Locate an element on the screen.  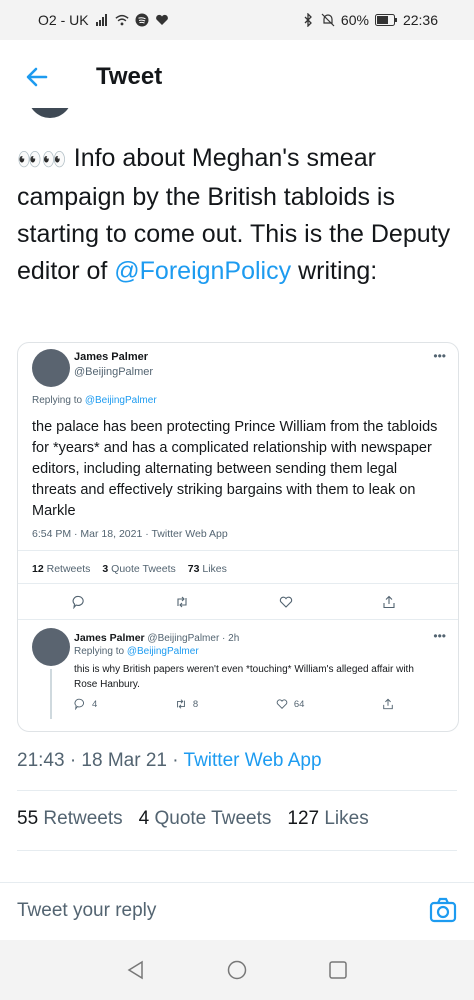
embedded-retweets: 12 Retweets is located at coordinates (61, 569).